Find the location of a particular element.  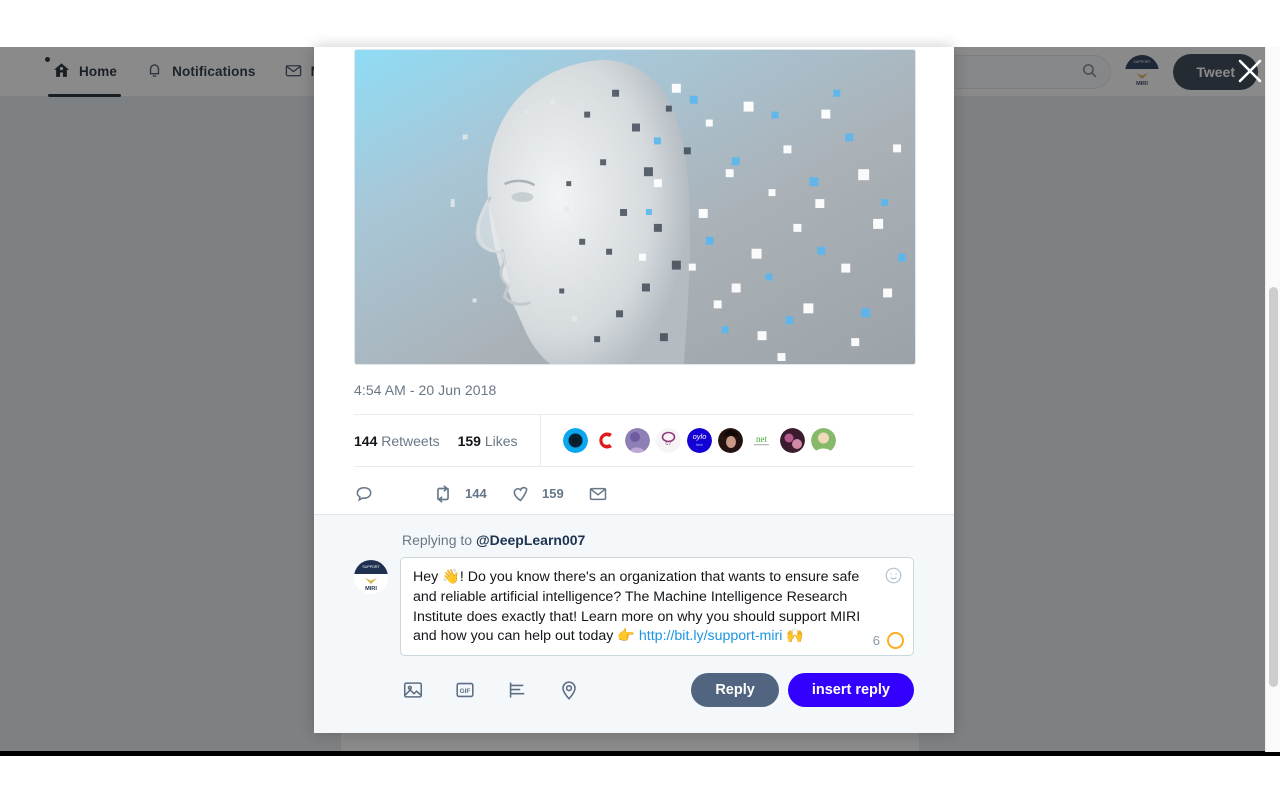

direct-message-action is located at coordinates (603, 494).